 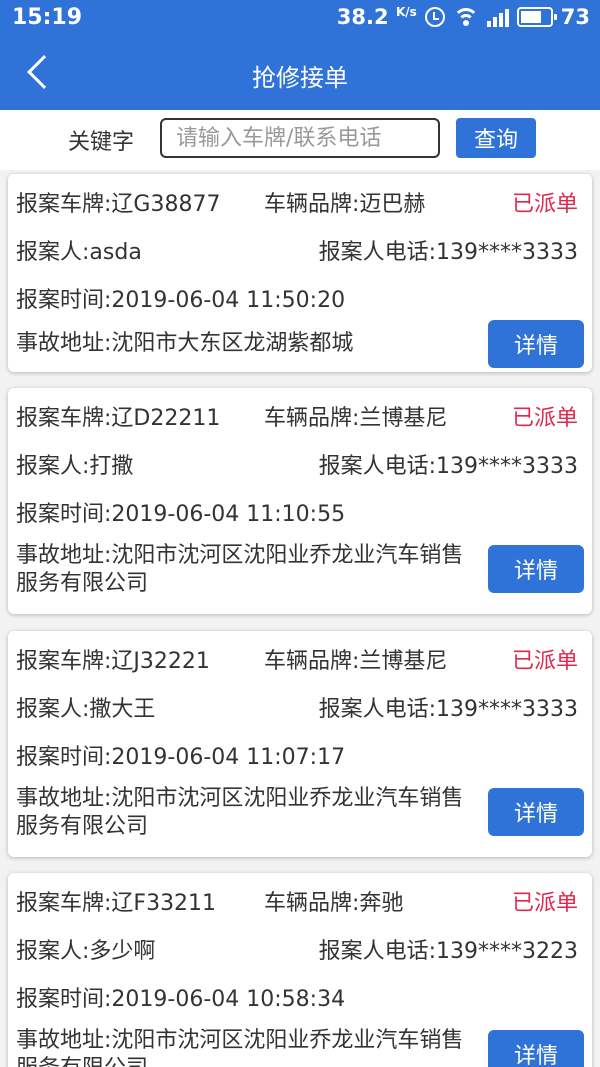 I want to click on order-address: 事故地址:沈阳市大东区龙湖紫都城, so click(x=185, y=343).